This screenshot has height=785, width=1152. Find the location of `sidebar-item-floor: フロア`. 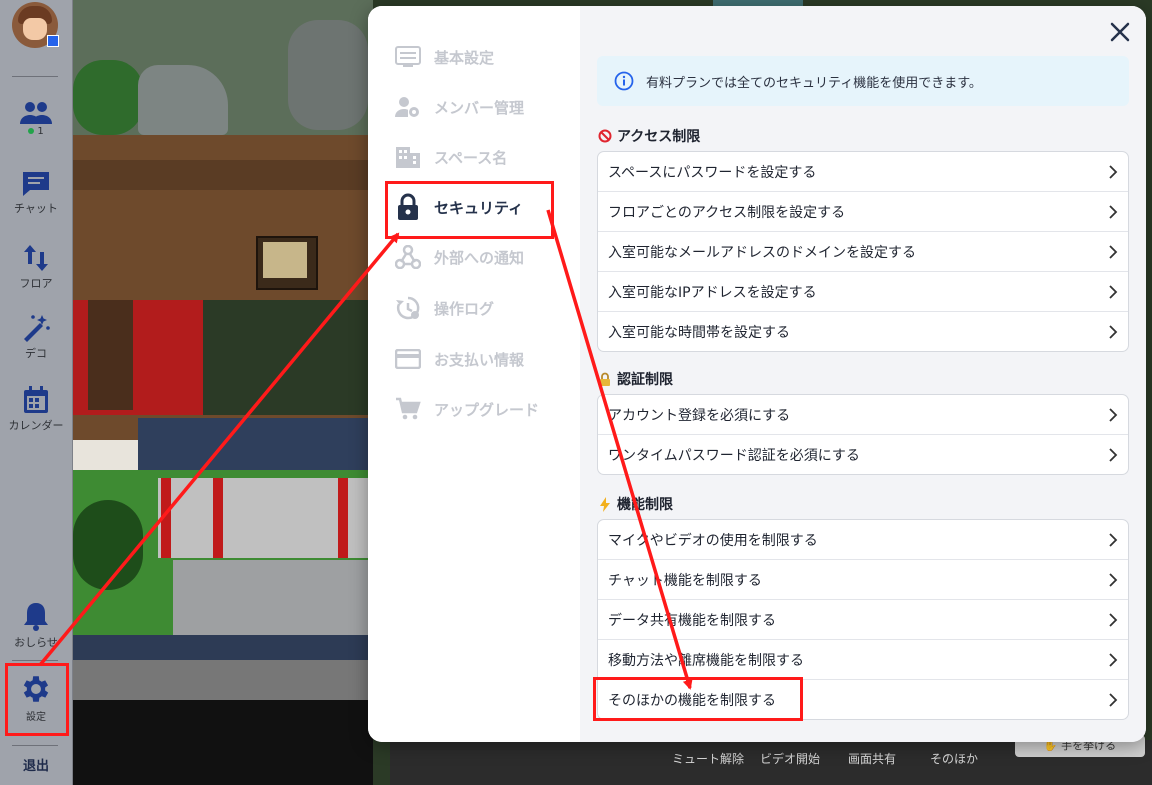

sidebar-item-floor: フロア is located at coordinates (36, 267).